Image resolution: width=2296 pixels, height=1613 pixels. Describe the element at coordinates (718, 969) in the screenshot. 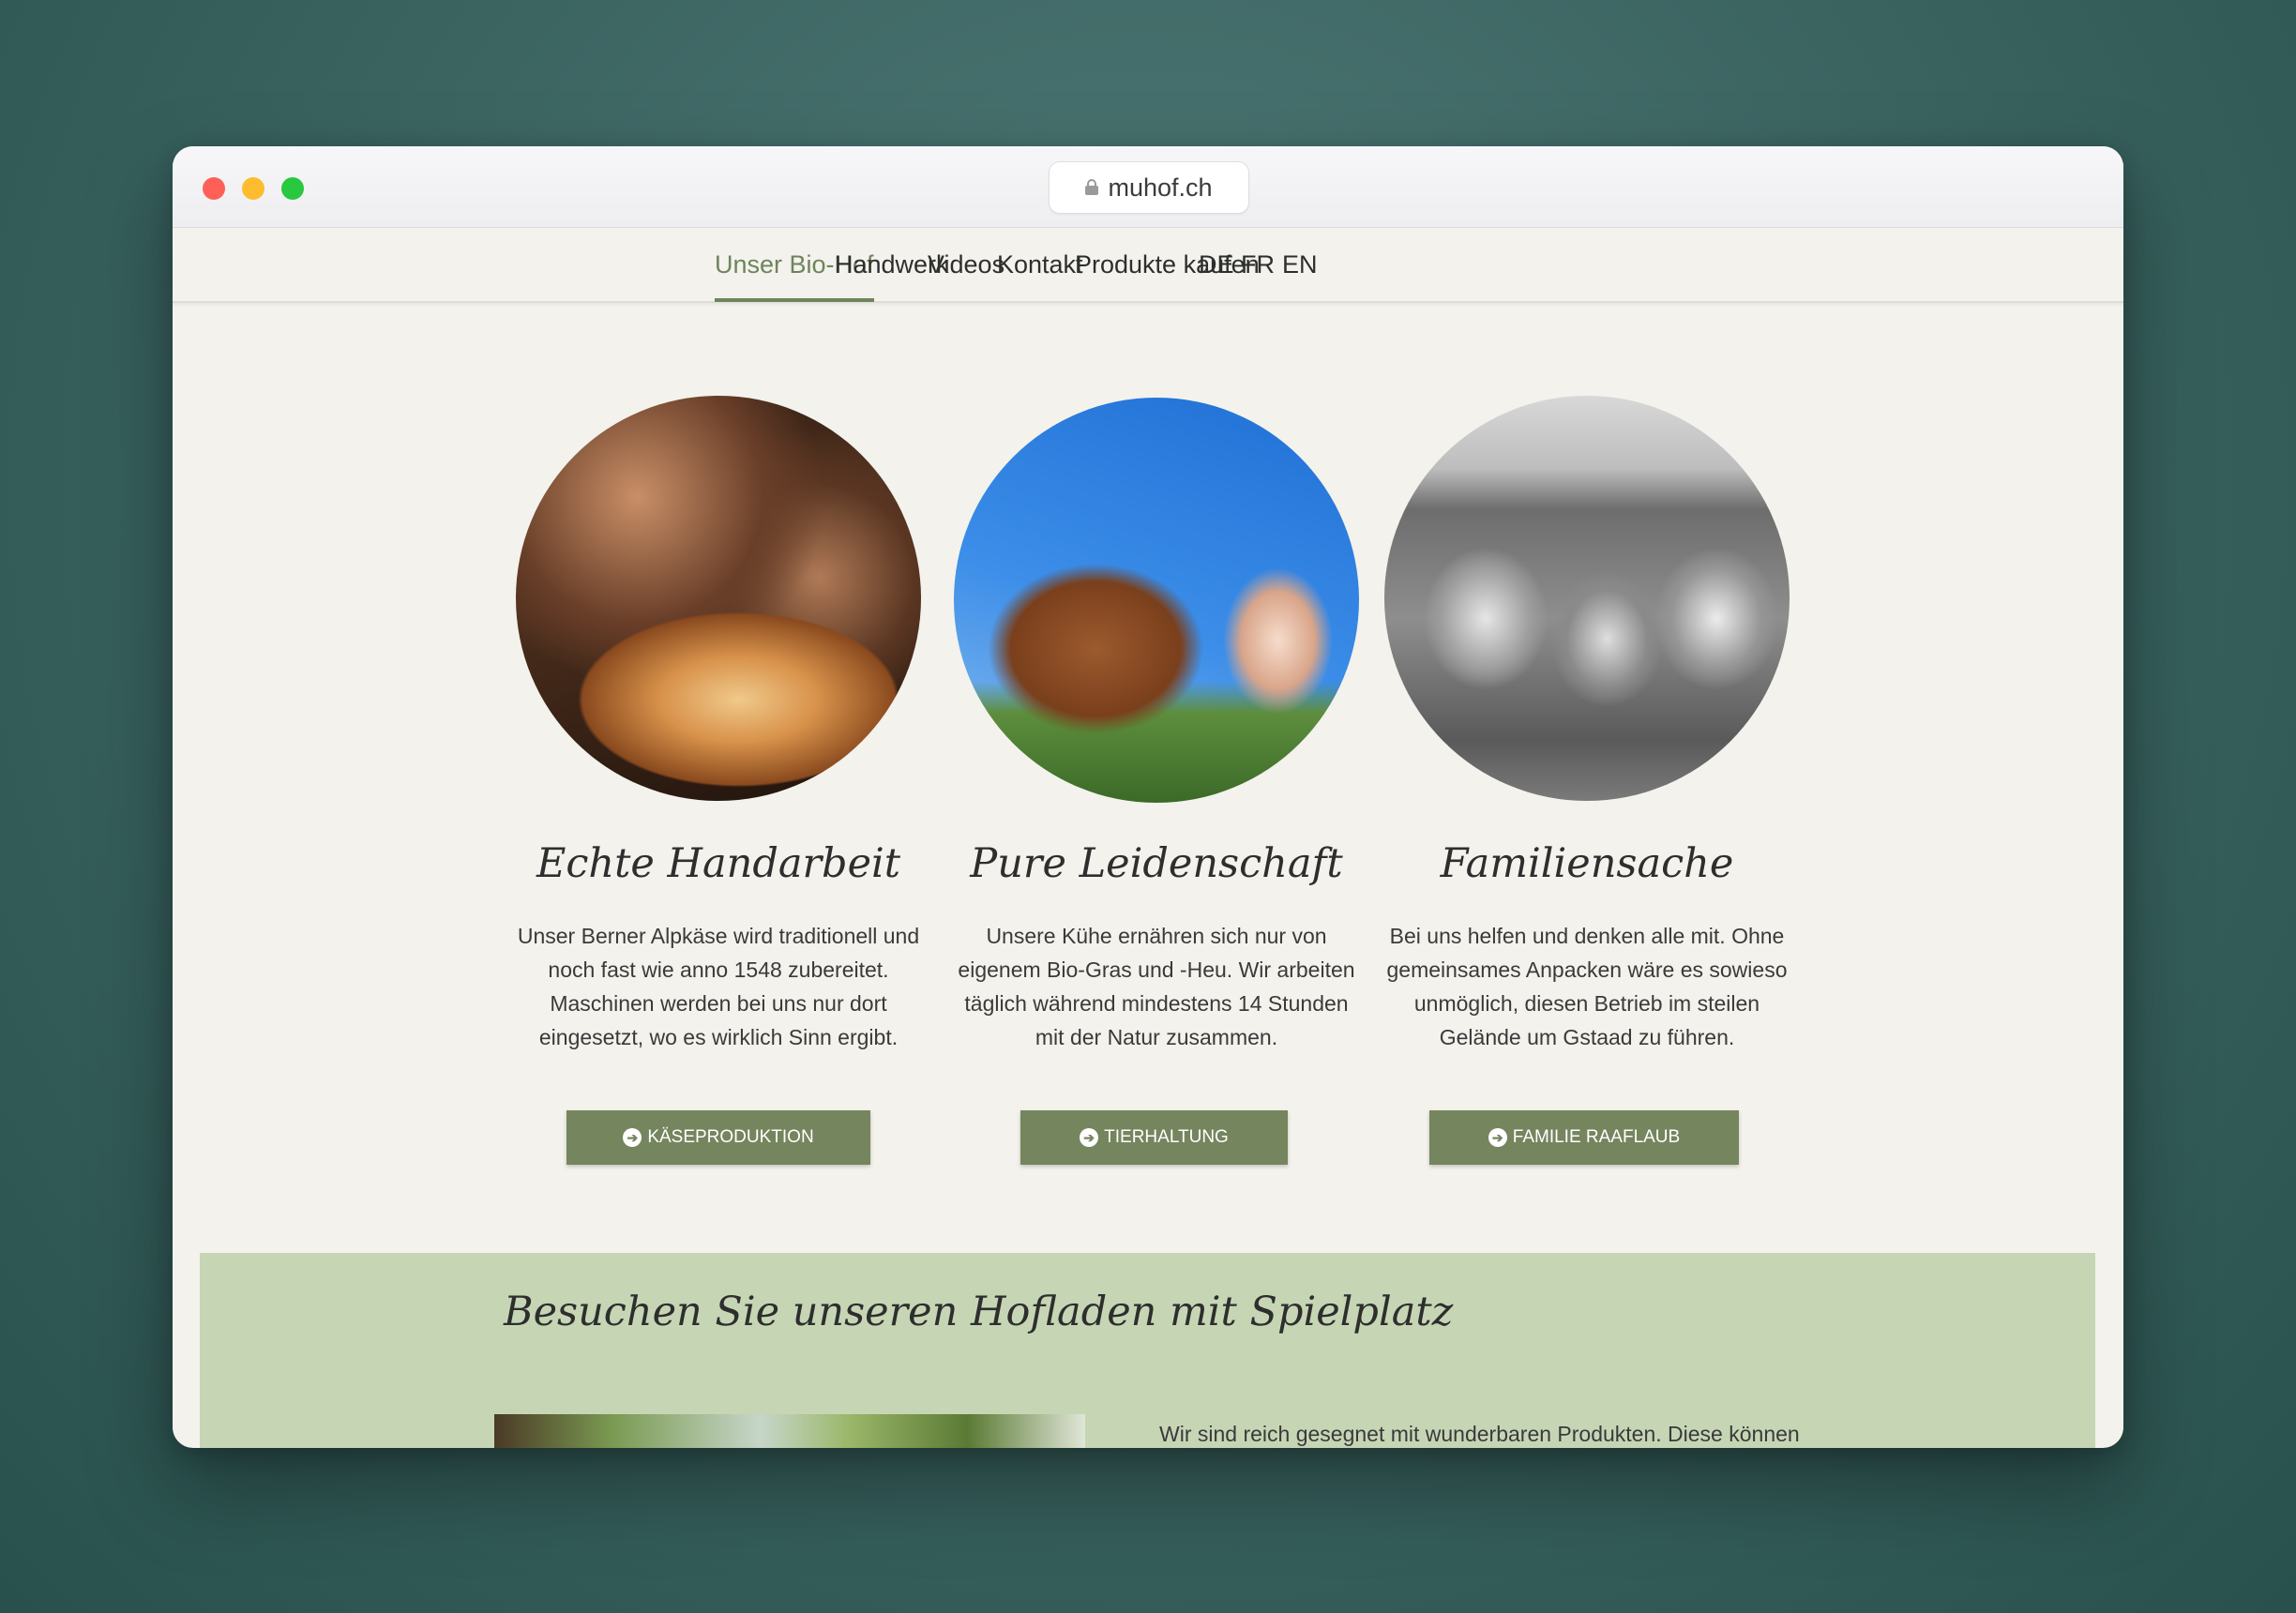

I see `feature-text-line: noch fast wie anno 1548 zubereitet.` at that location.